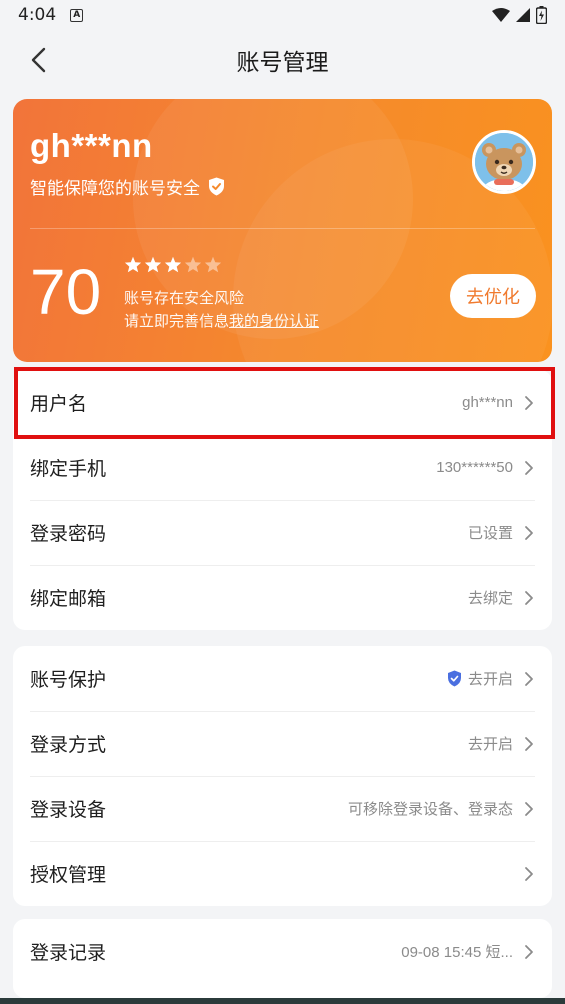 The height and width of the screenshot is (1004, 565). I want to click on list-item-value-text: 去绑定, so click(490, 598).